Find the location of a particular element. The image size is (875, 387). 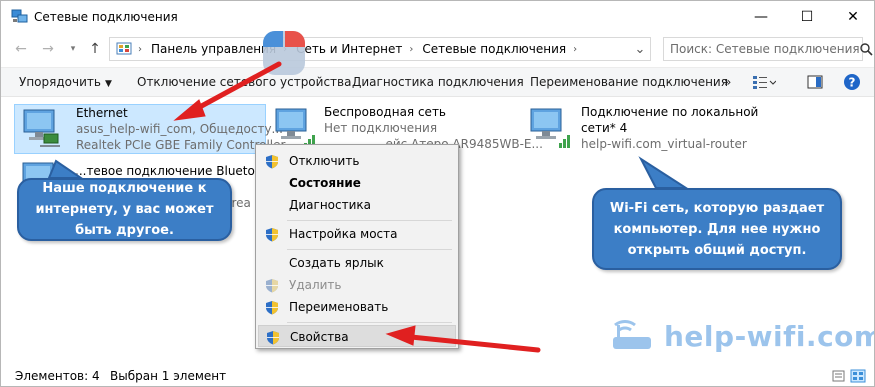

connection-status: help-wifi.com_virtual-router is located at coordinates (664, 144).